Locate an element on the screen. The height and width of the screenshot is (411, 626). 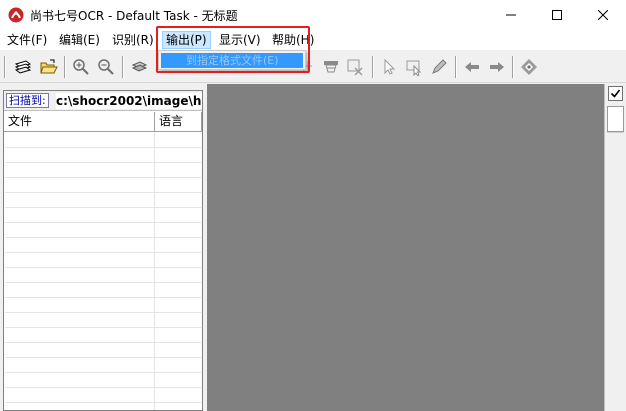
remove-region-icon is located at coordinates (355, 67).